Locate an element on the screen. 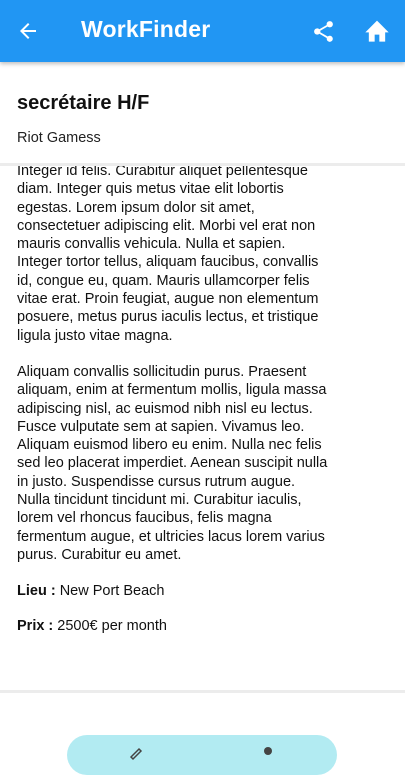 Image resolution: width=405 pixels, height=775 pixels. price-label: Prix : is located at coordinates (35, 625).